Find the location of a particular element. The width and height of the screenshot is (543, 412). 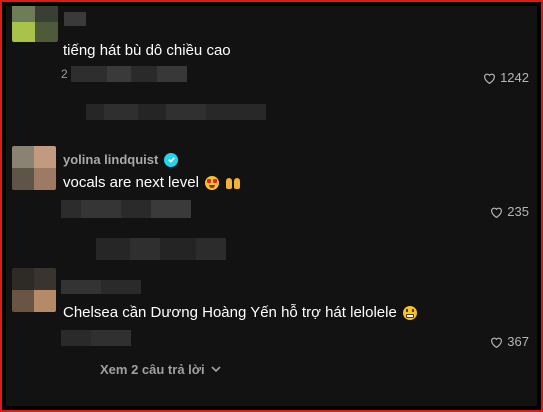

like-button: 367 is located at coordinates (509, 341).